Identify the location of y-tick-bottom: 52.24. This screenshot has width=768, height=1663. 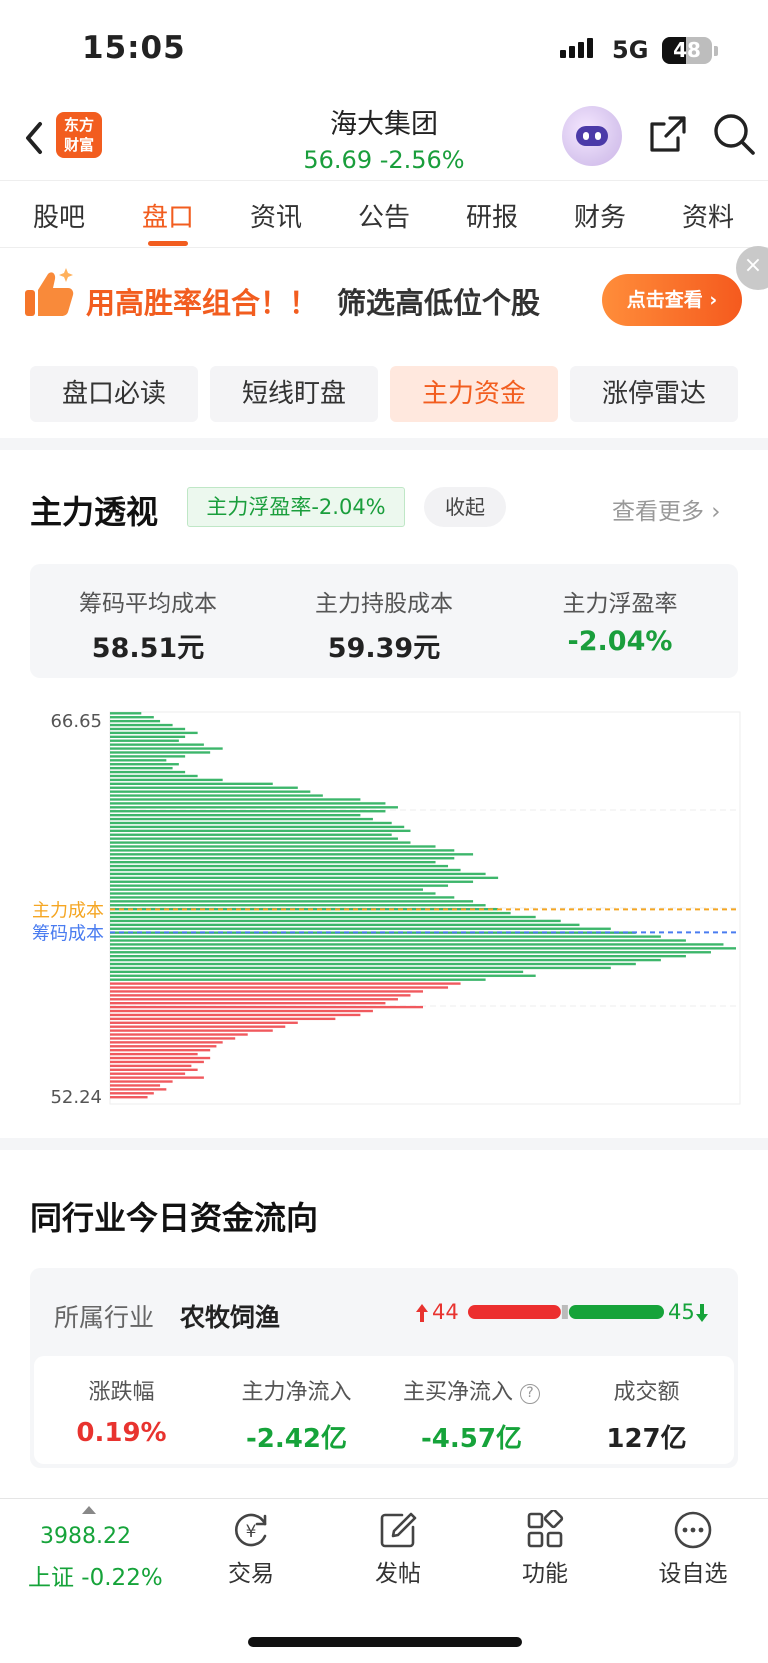
(76, 1097).